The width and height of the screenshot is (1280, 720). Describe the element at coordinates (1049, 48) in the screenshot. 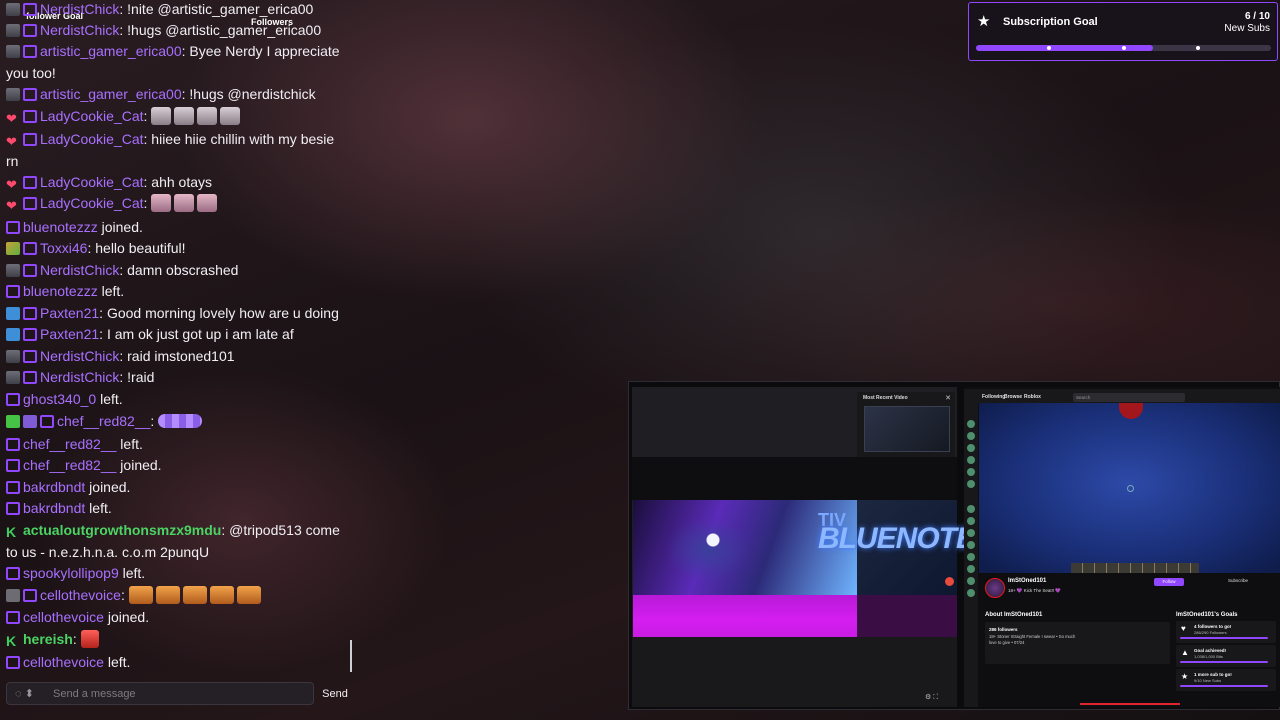

I see `progress-marker` at that location.